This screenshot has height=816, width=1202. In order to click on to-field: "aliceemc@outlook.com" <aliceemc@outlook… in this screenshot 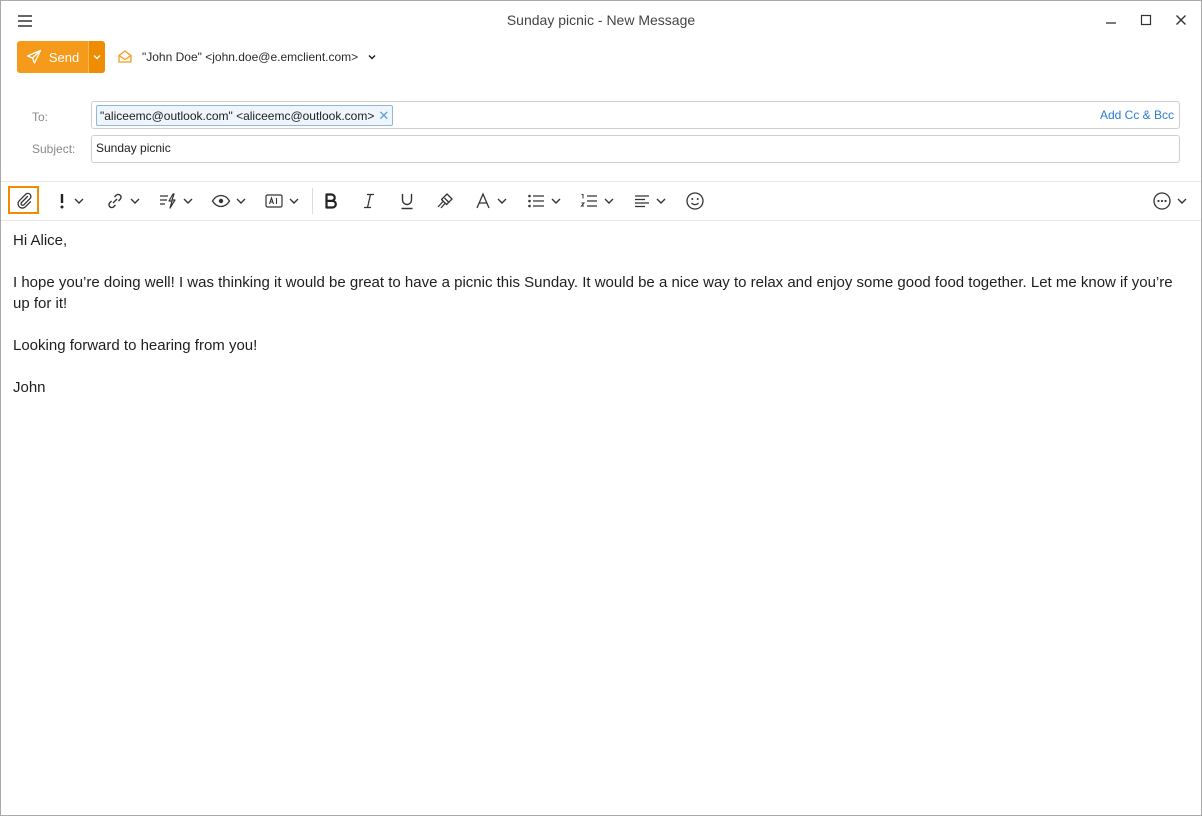, I will do `click(635, 115)`.